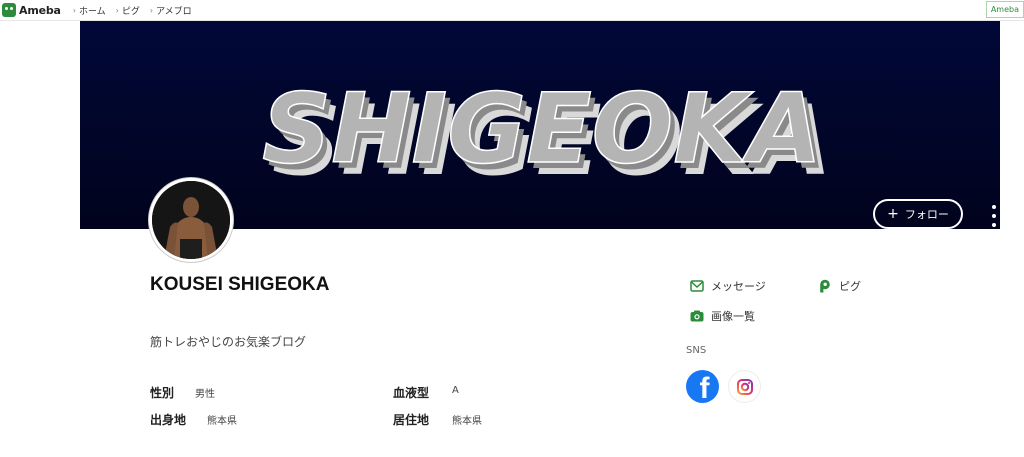 This screenshot has height=457, width=1024. What do you see at coordinates (697, 316) in the screenshot?
I see `camera-icon` at bounding box center [697, 316].